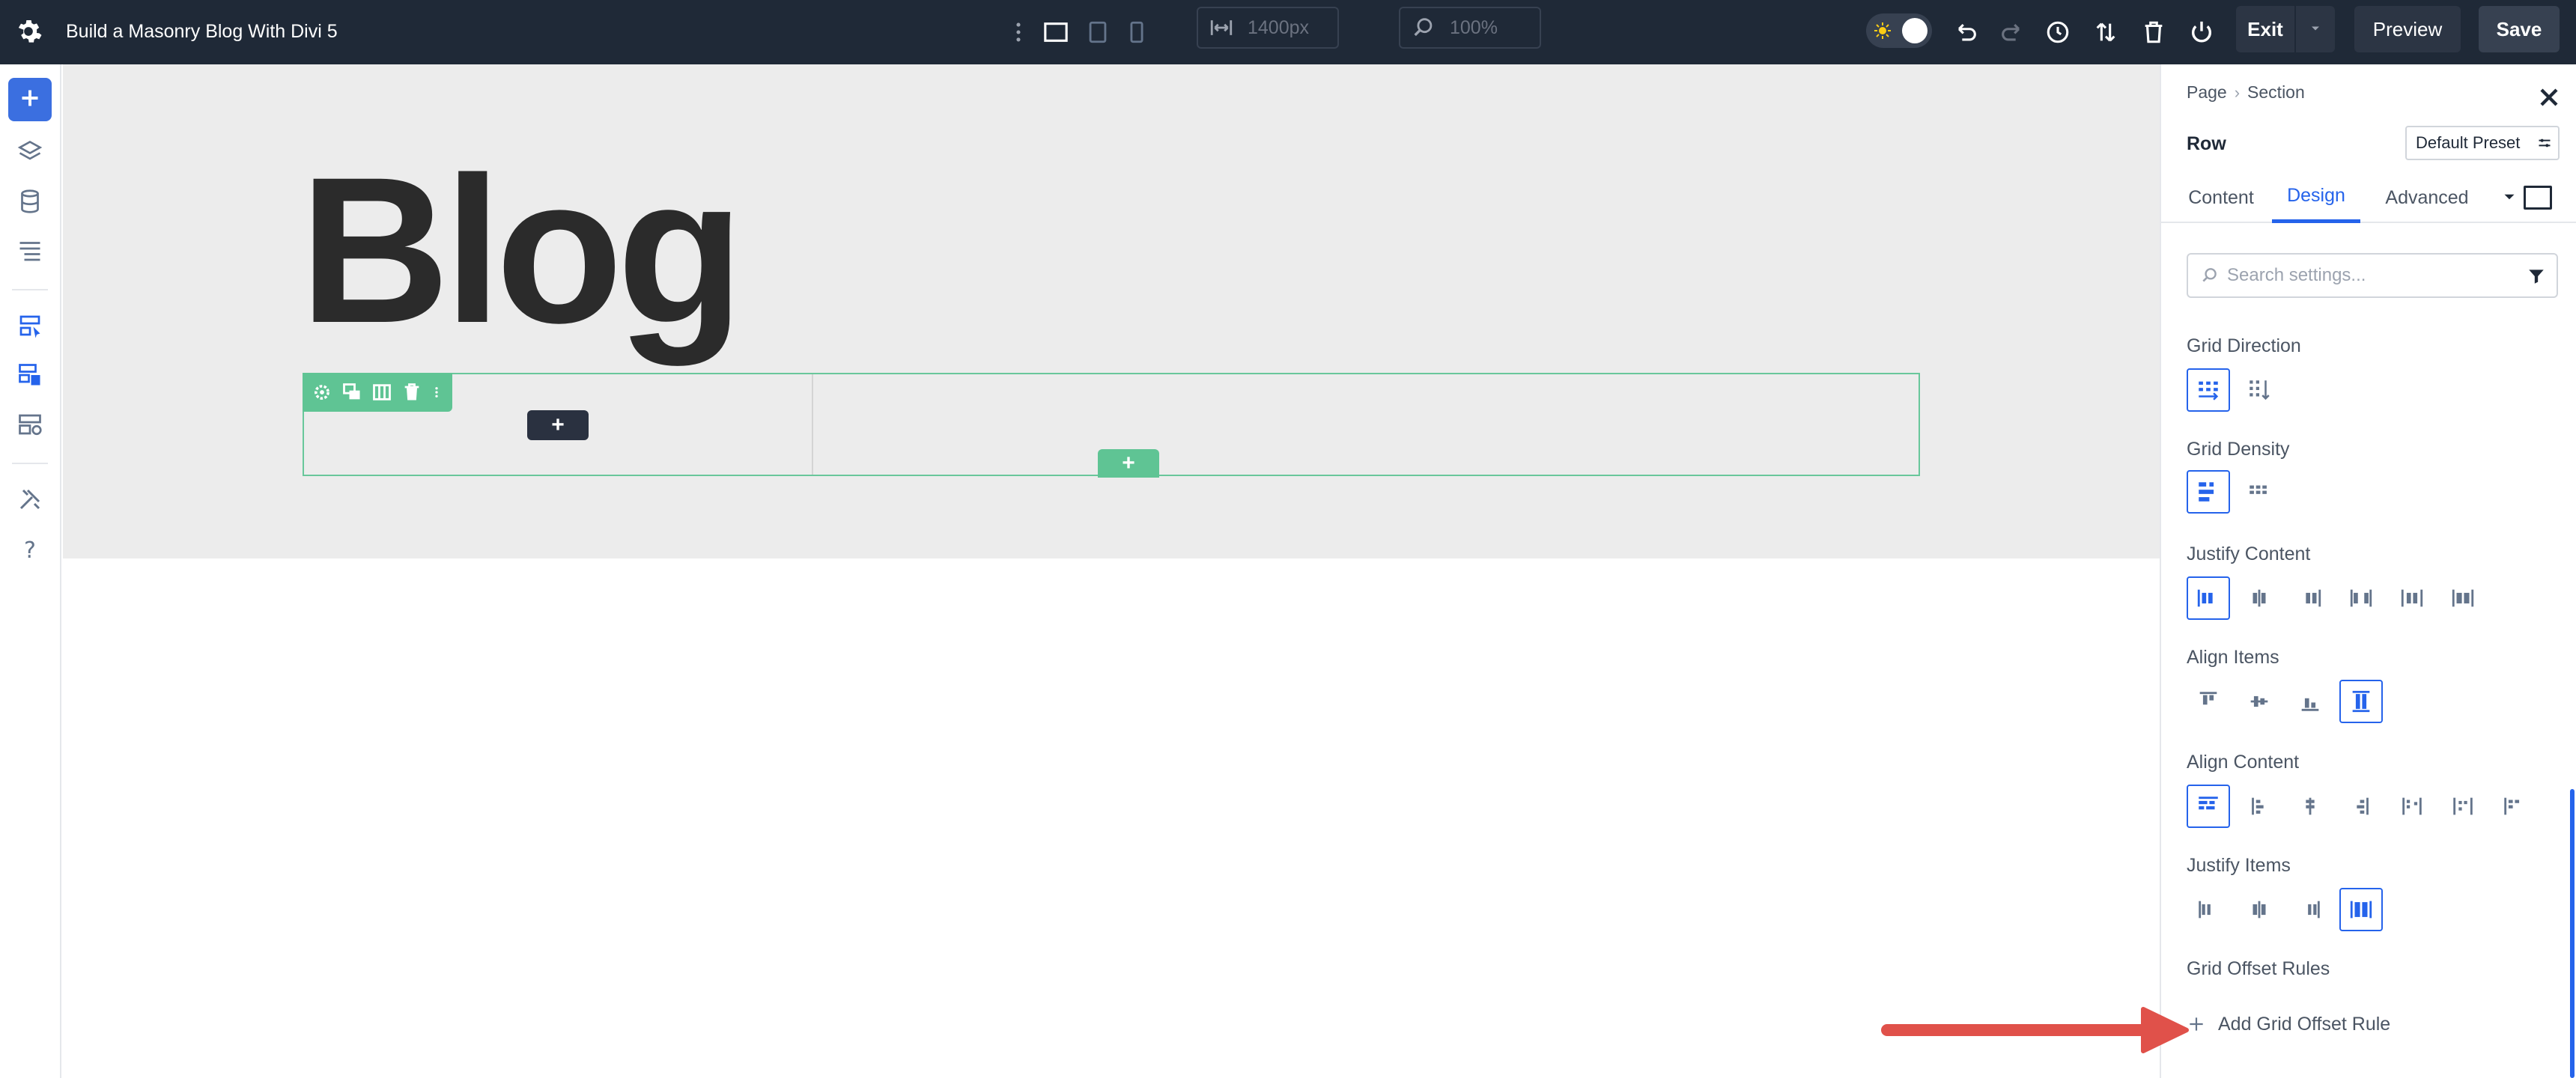 The width and height of the screenshot is (2576, 1078). Describe the element at coordinates (1221, 27) in the screenshot. I see `width-icon` at that location.